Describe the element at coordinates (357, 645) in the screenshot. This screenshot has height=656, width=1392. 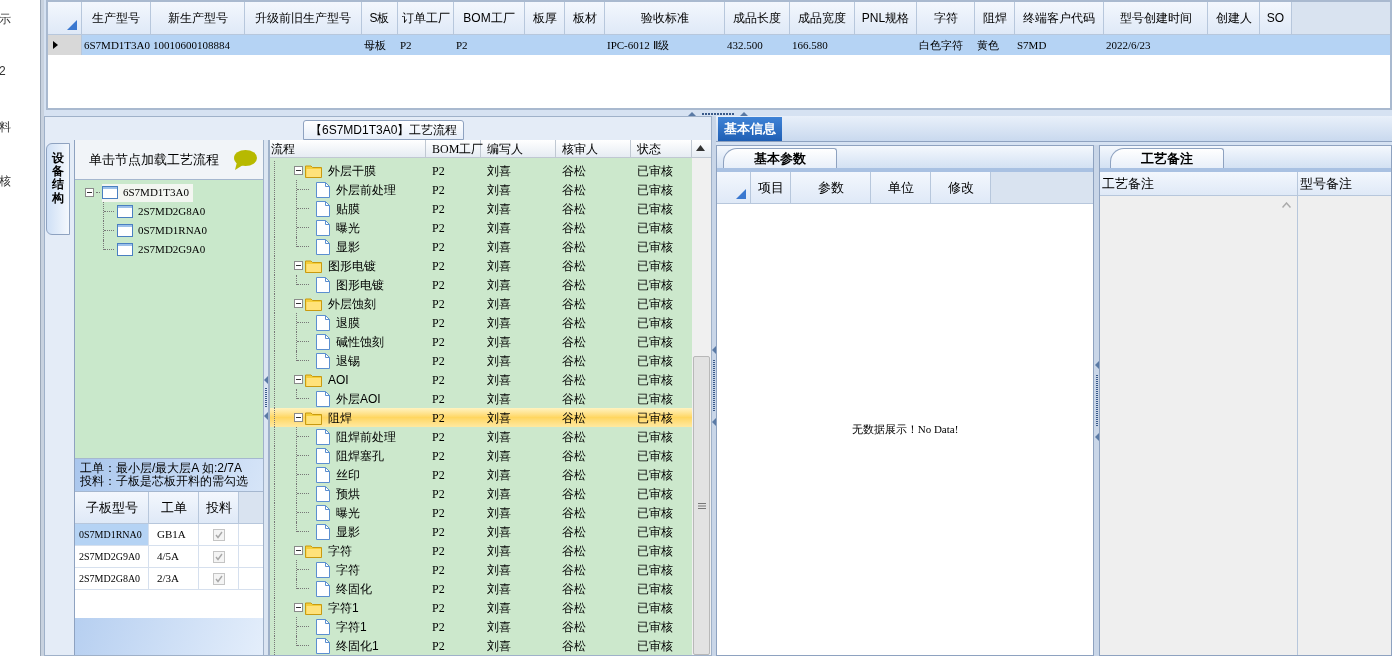
I see `flow-step-label: 终固化1` at that location.